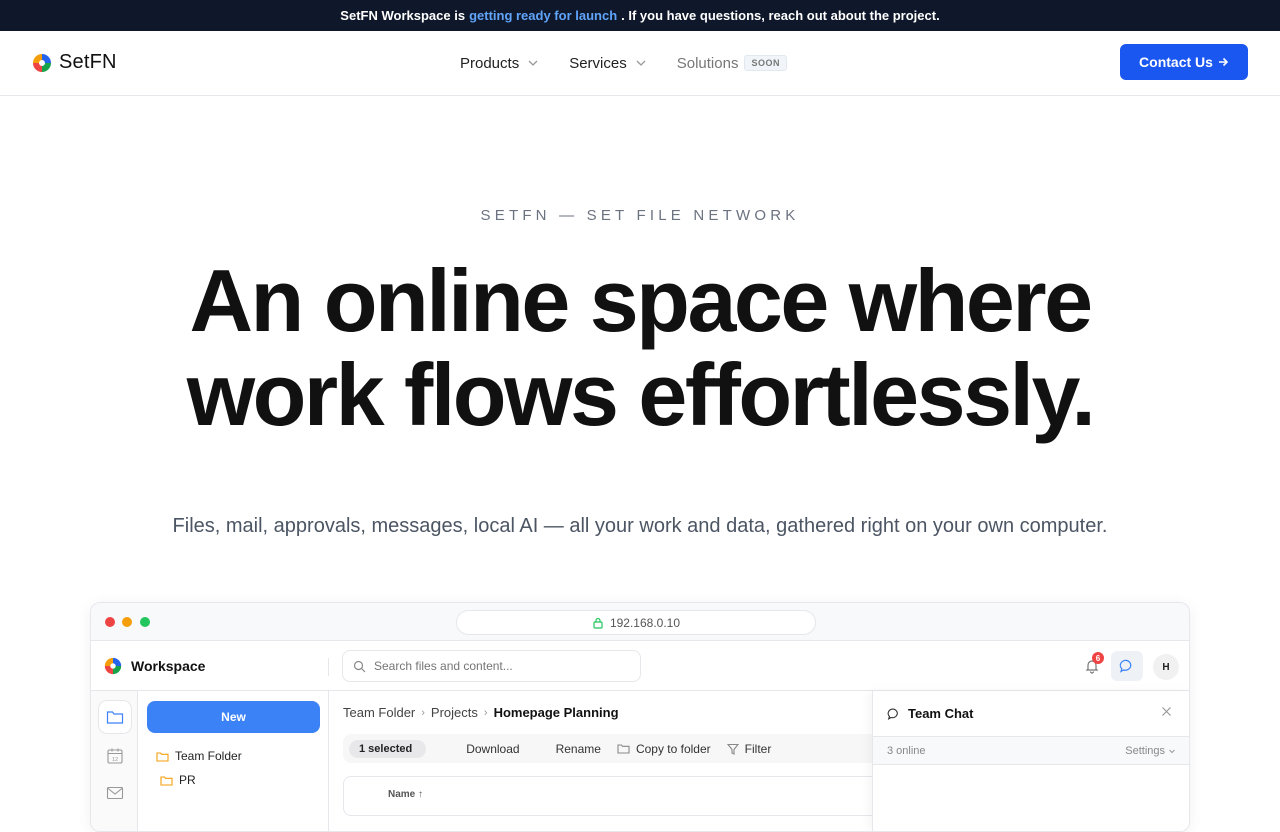 The image size is (1280, 832). Describe the element at coordinates (1166, 711) in the screenshot. I see `close-icon` at that location.